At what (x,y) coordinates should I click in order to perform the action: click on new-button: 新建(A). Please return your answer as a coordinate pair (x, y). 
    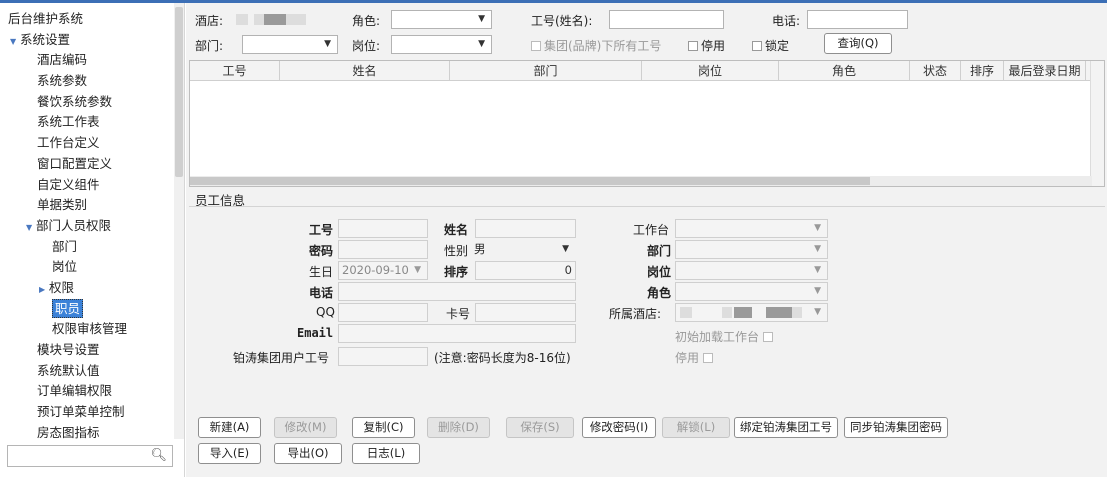
    Looking at the image, I should click on (229, 427).